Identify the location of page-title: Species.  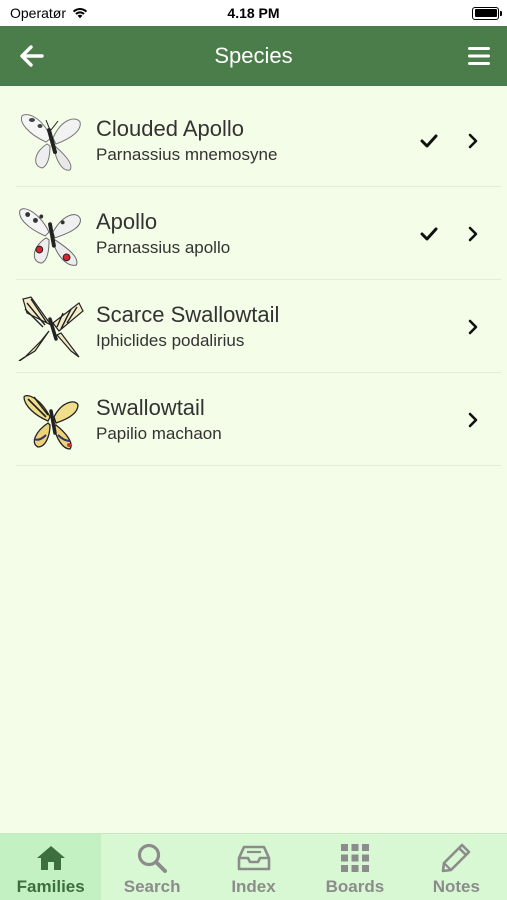
(253, 55).